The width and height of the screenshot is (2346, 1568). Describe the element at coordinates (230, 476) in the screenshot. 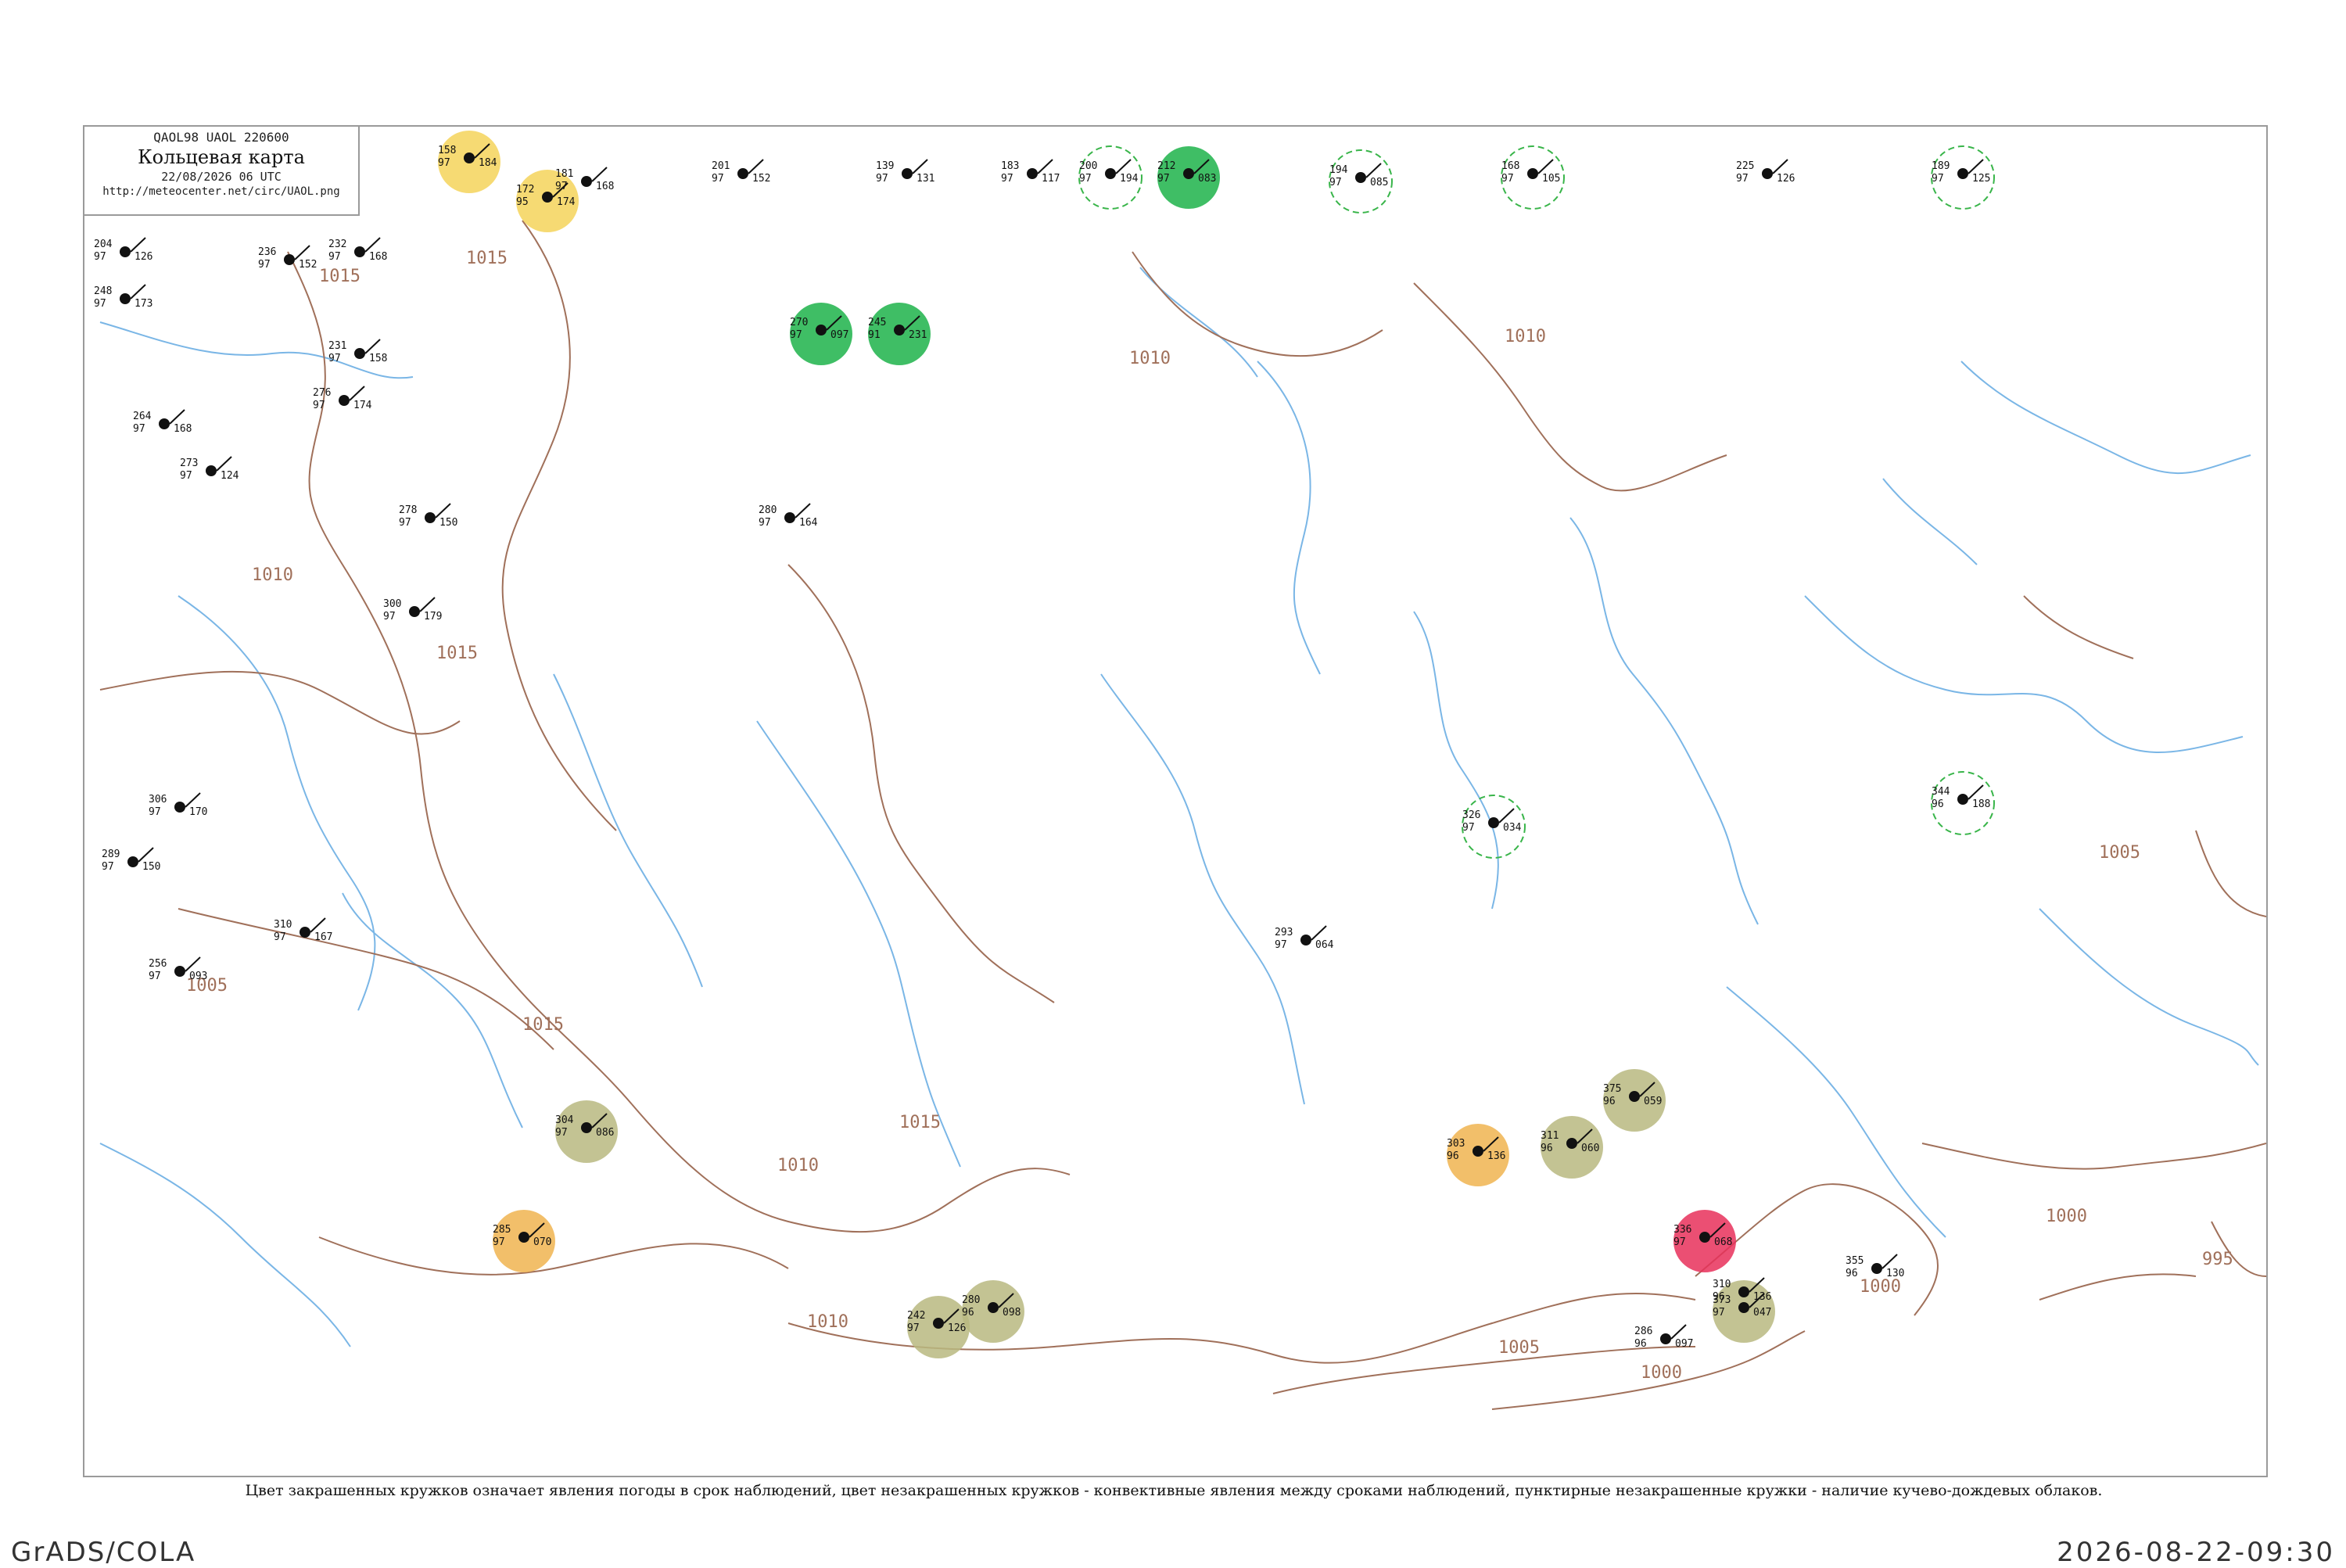

I see `station-value: 124` at that location.